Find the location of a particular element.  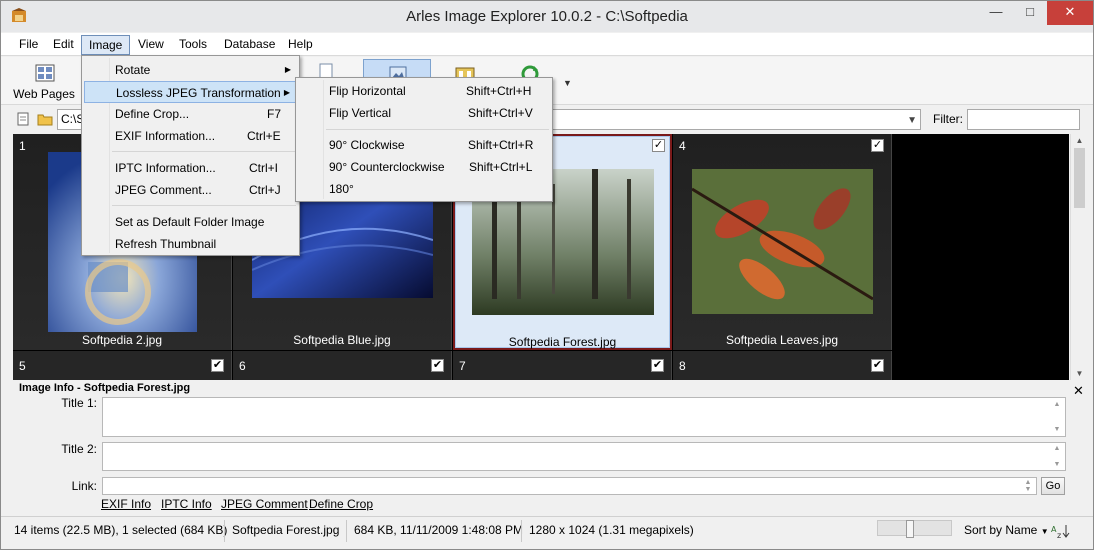

menu-jpeg-comment: JPEG Comment... Ctrl+J is located at coordinates (190, 190).